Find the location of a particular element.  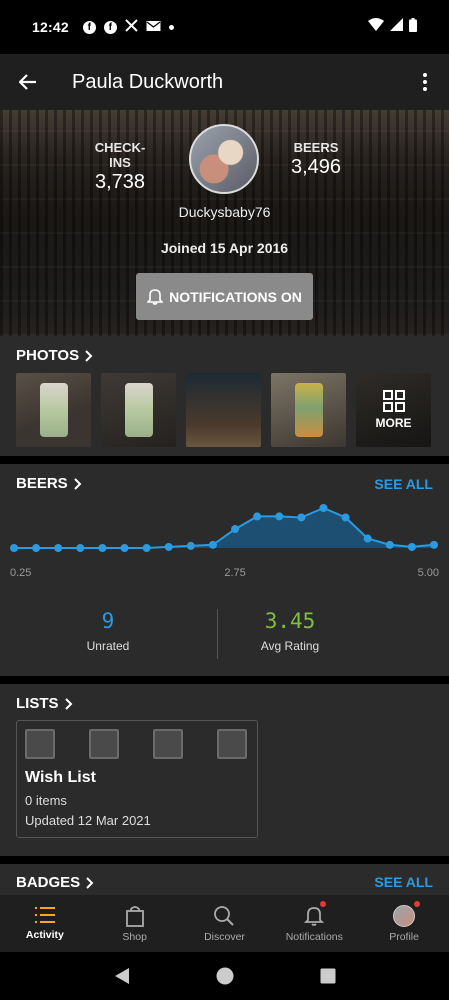

nav-profile: Profile is located at coordinates (404, 923).